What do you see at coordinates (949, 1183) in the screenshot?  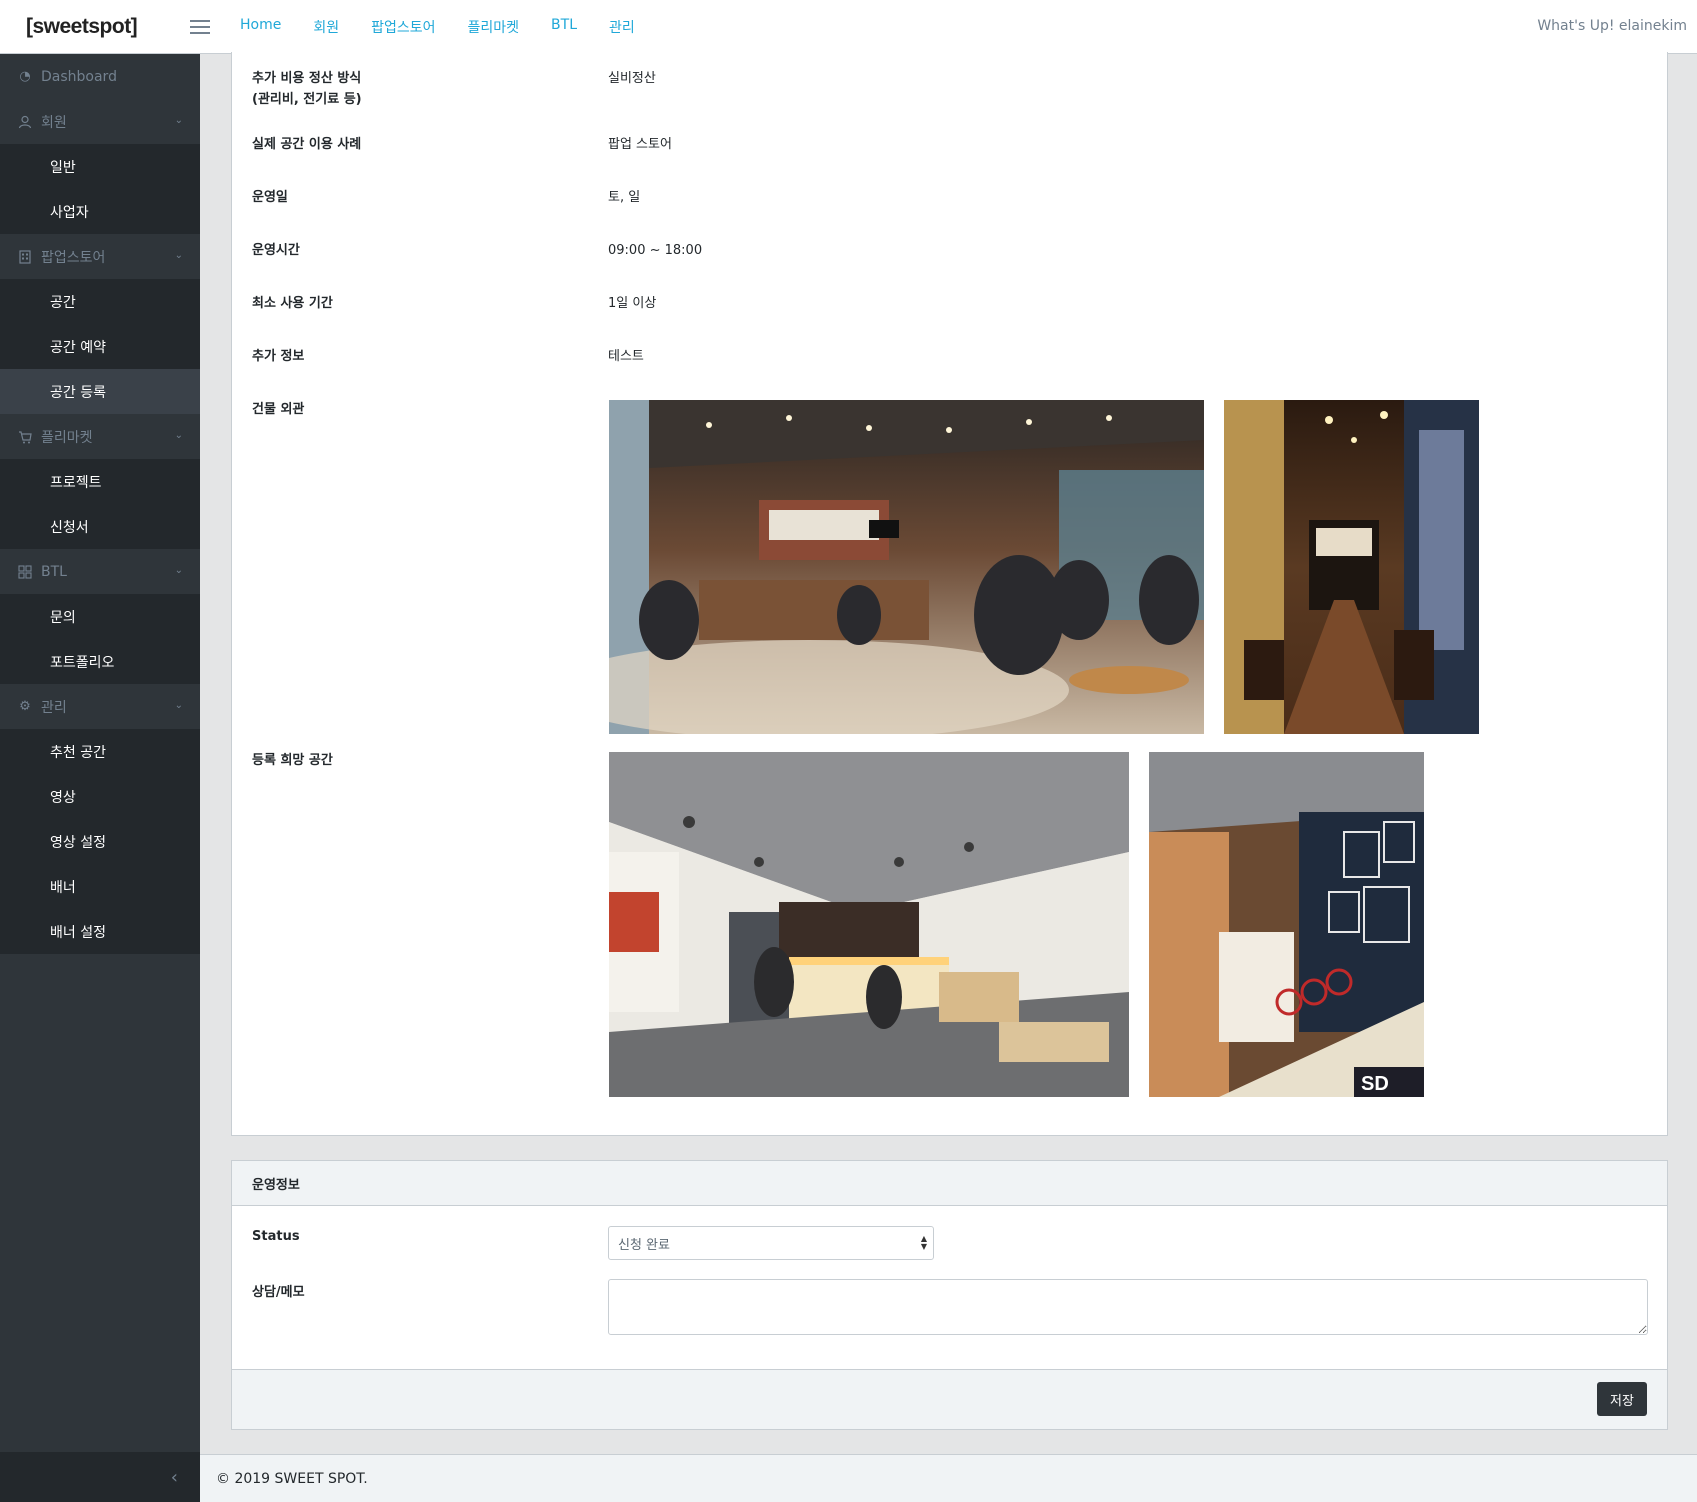 I see `card-header: 운영정보` at bounding box center [949, 1183].